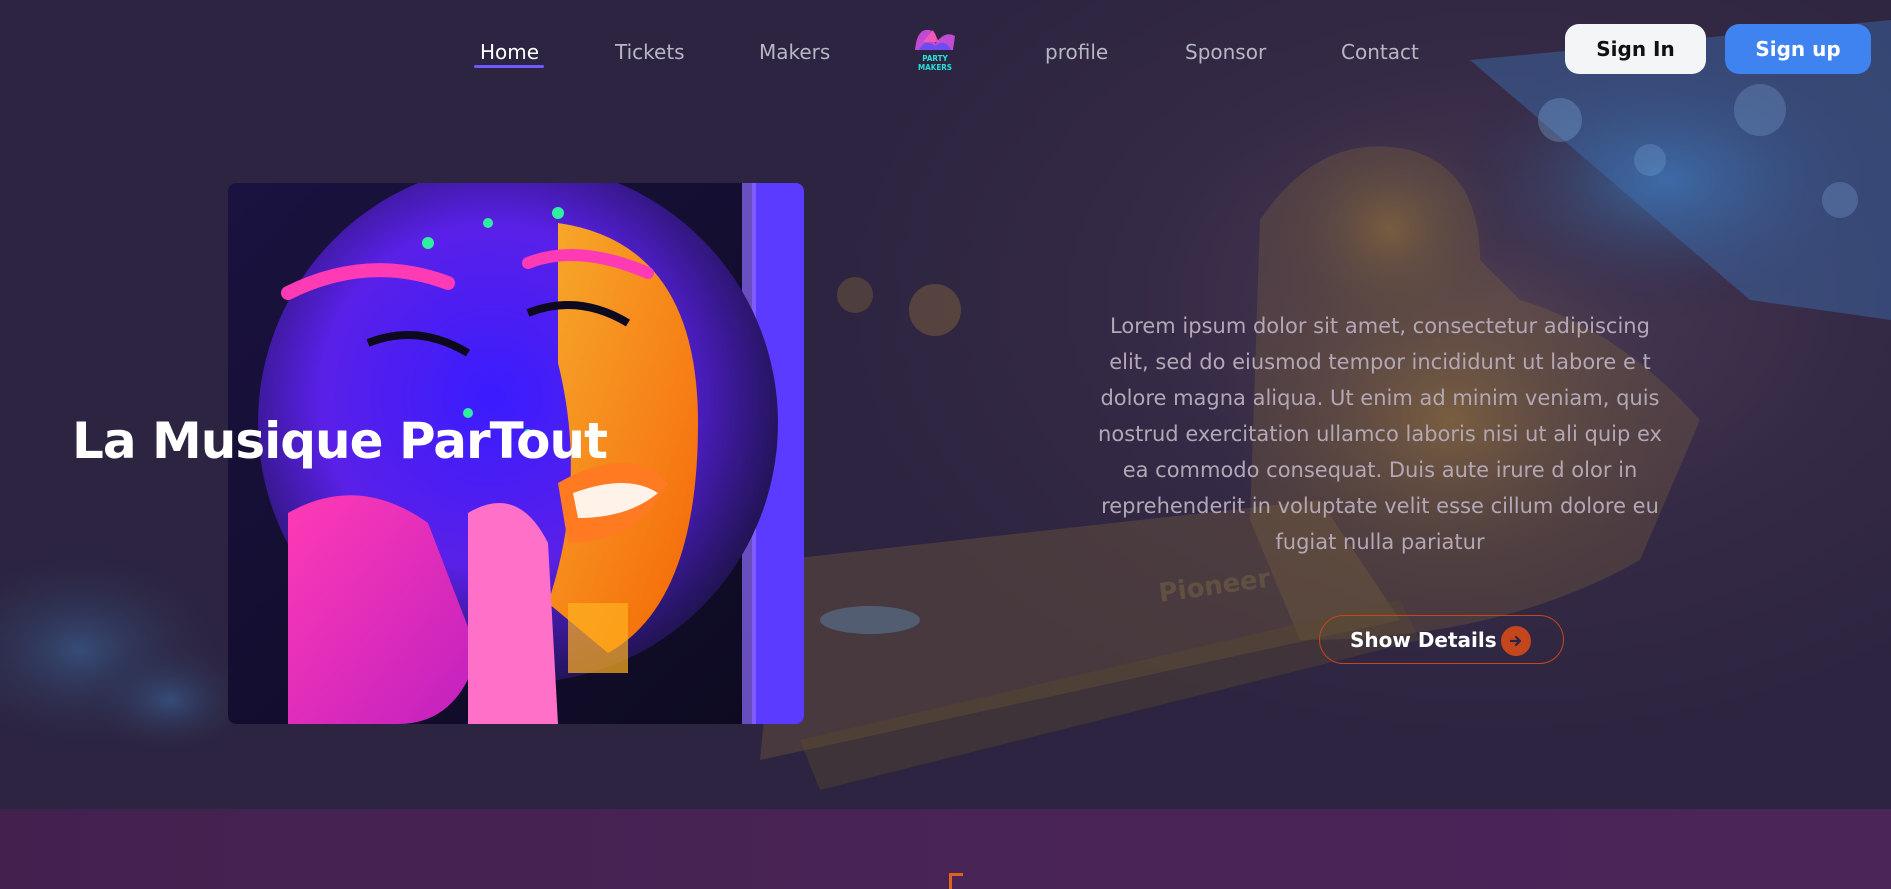  I want to click on nav-link-contact: Contact, so click(1380, 52).